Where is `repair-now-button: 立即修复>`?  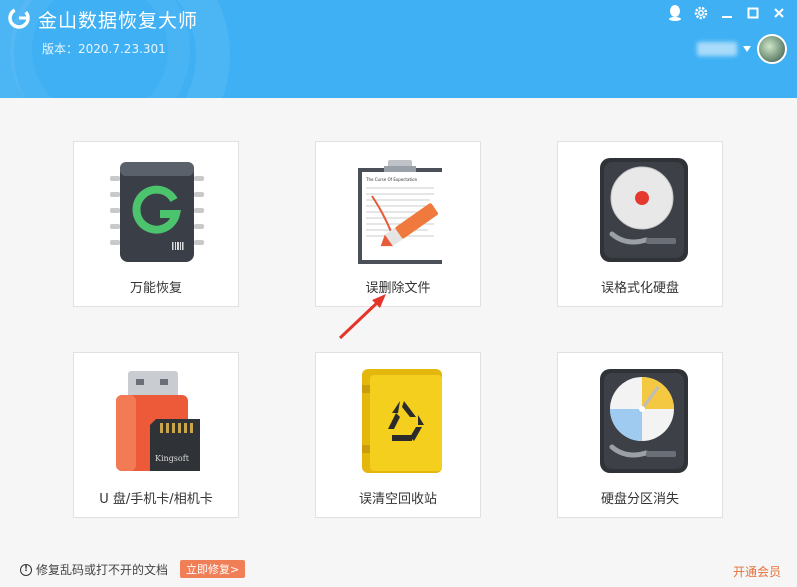 repair-now-button: 立即修复> is located at coordinates (213, 569).